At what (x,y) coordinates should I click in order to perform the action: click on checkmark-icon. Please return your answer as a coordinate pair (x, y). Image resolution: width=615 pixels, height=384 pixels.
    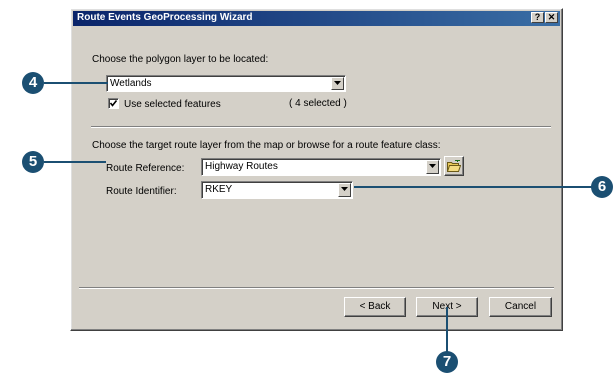
    Looking at the image, I should click on (113, 103).